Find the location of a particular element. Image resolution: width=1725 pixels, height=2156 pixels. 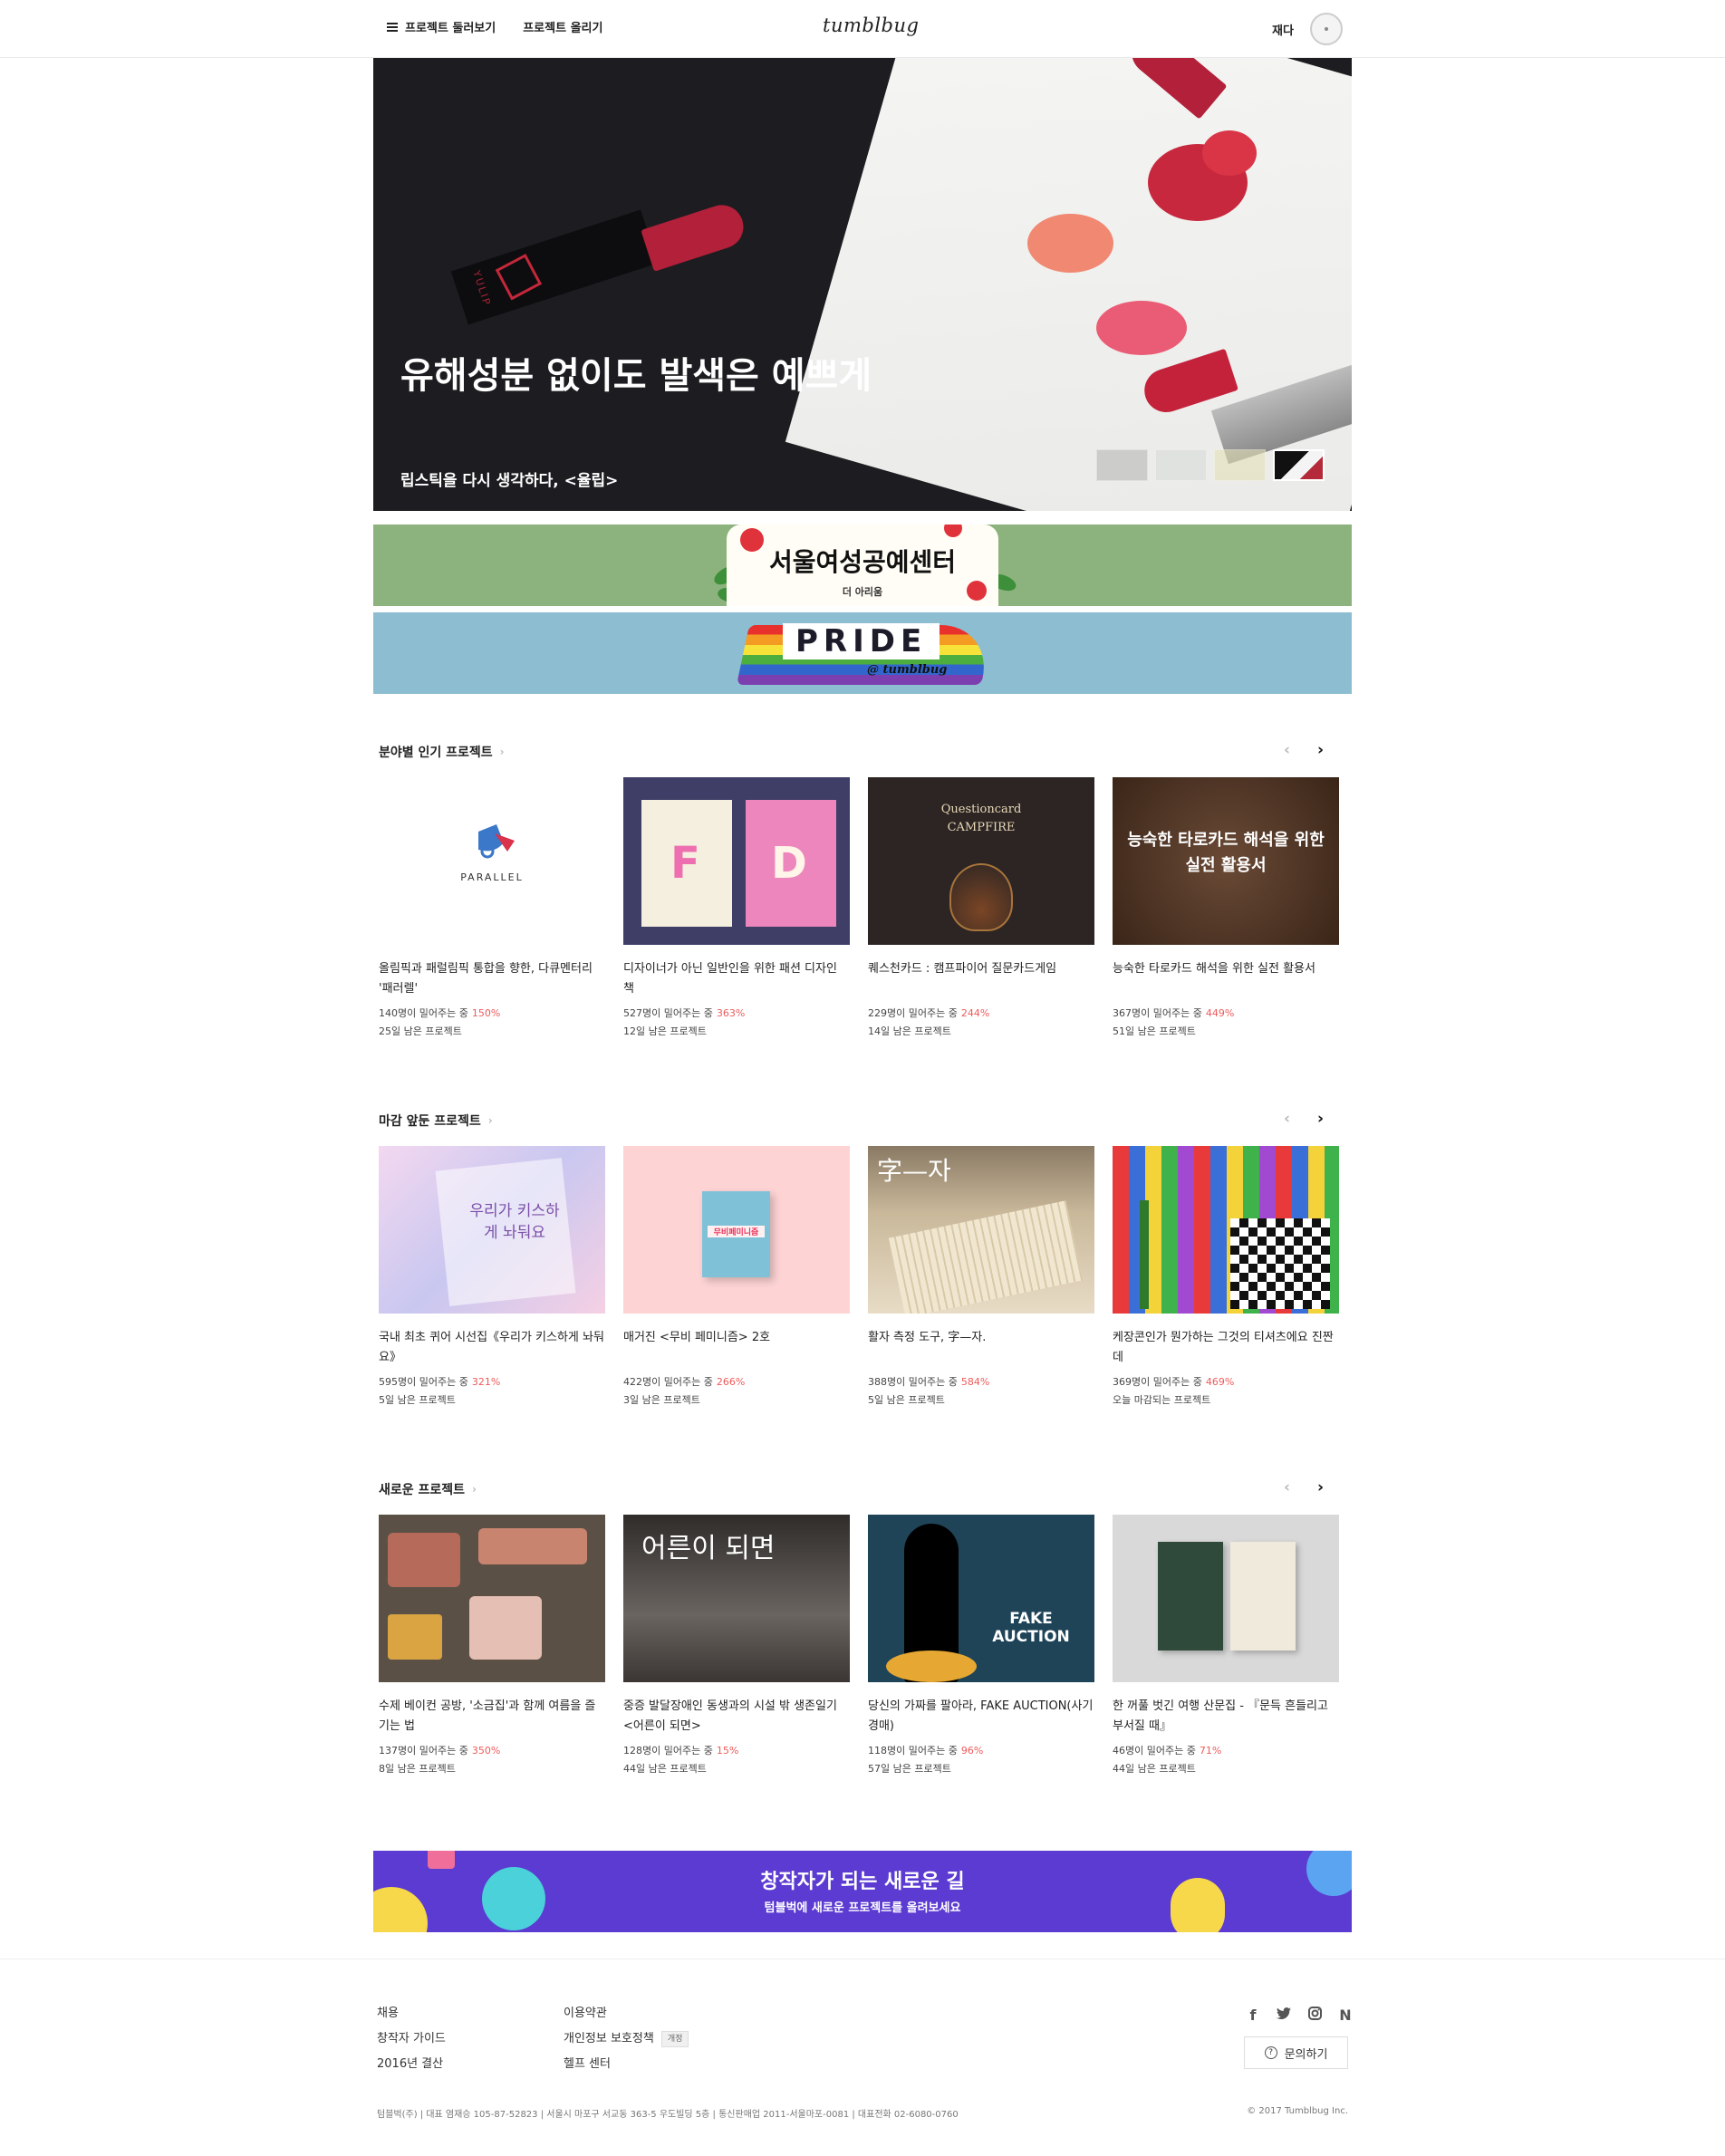

project-title: 케장콘인가 뭔가하는 그것의 티셔츠에요 진짠데 is located at coordinates (1223, 1347).